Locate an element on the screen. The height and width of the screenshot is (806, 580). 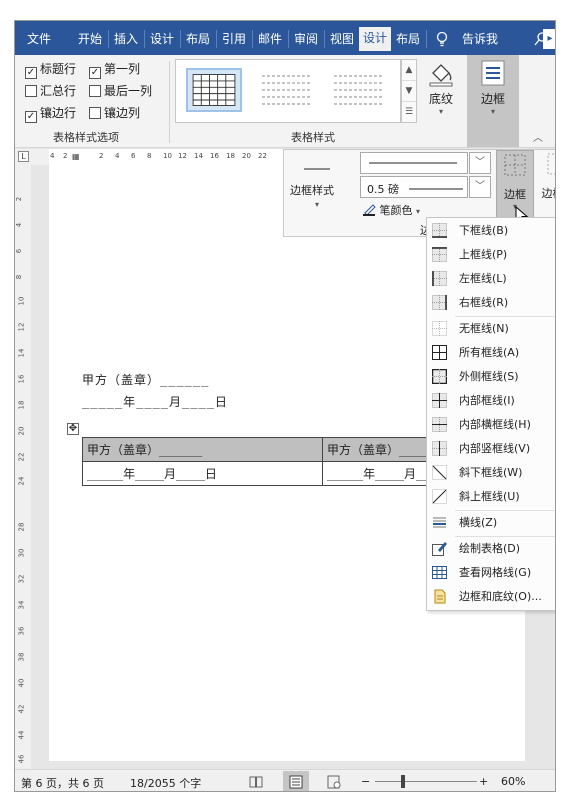
tab-layout: 布局 is located at coordinates (198, 39).